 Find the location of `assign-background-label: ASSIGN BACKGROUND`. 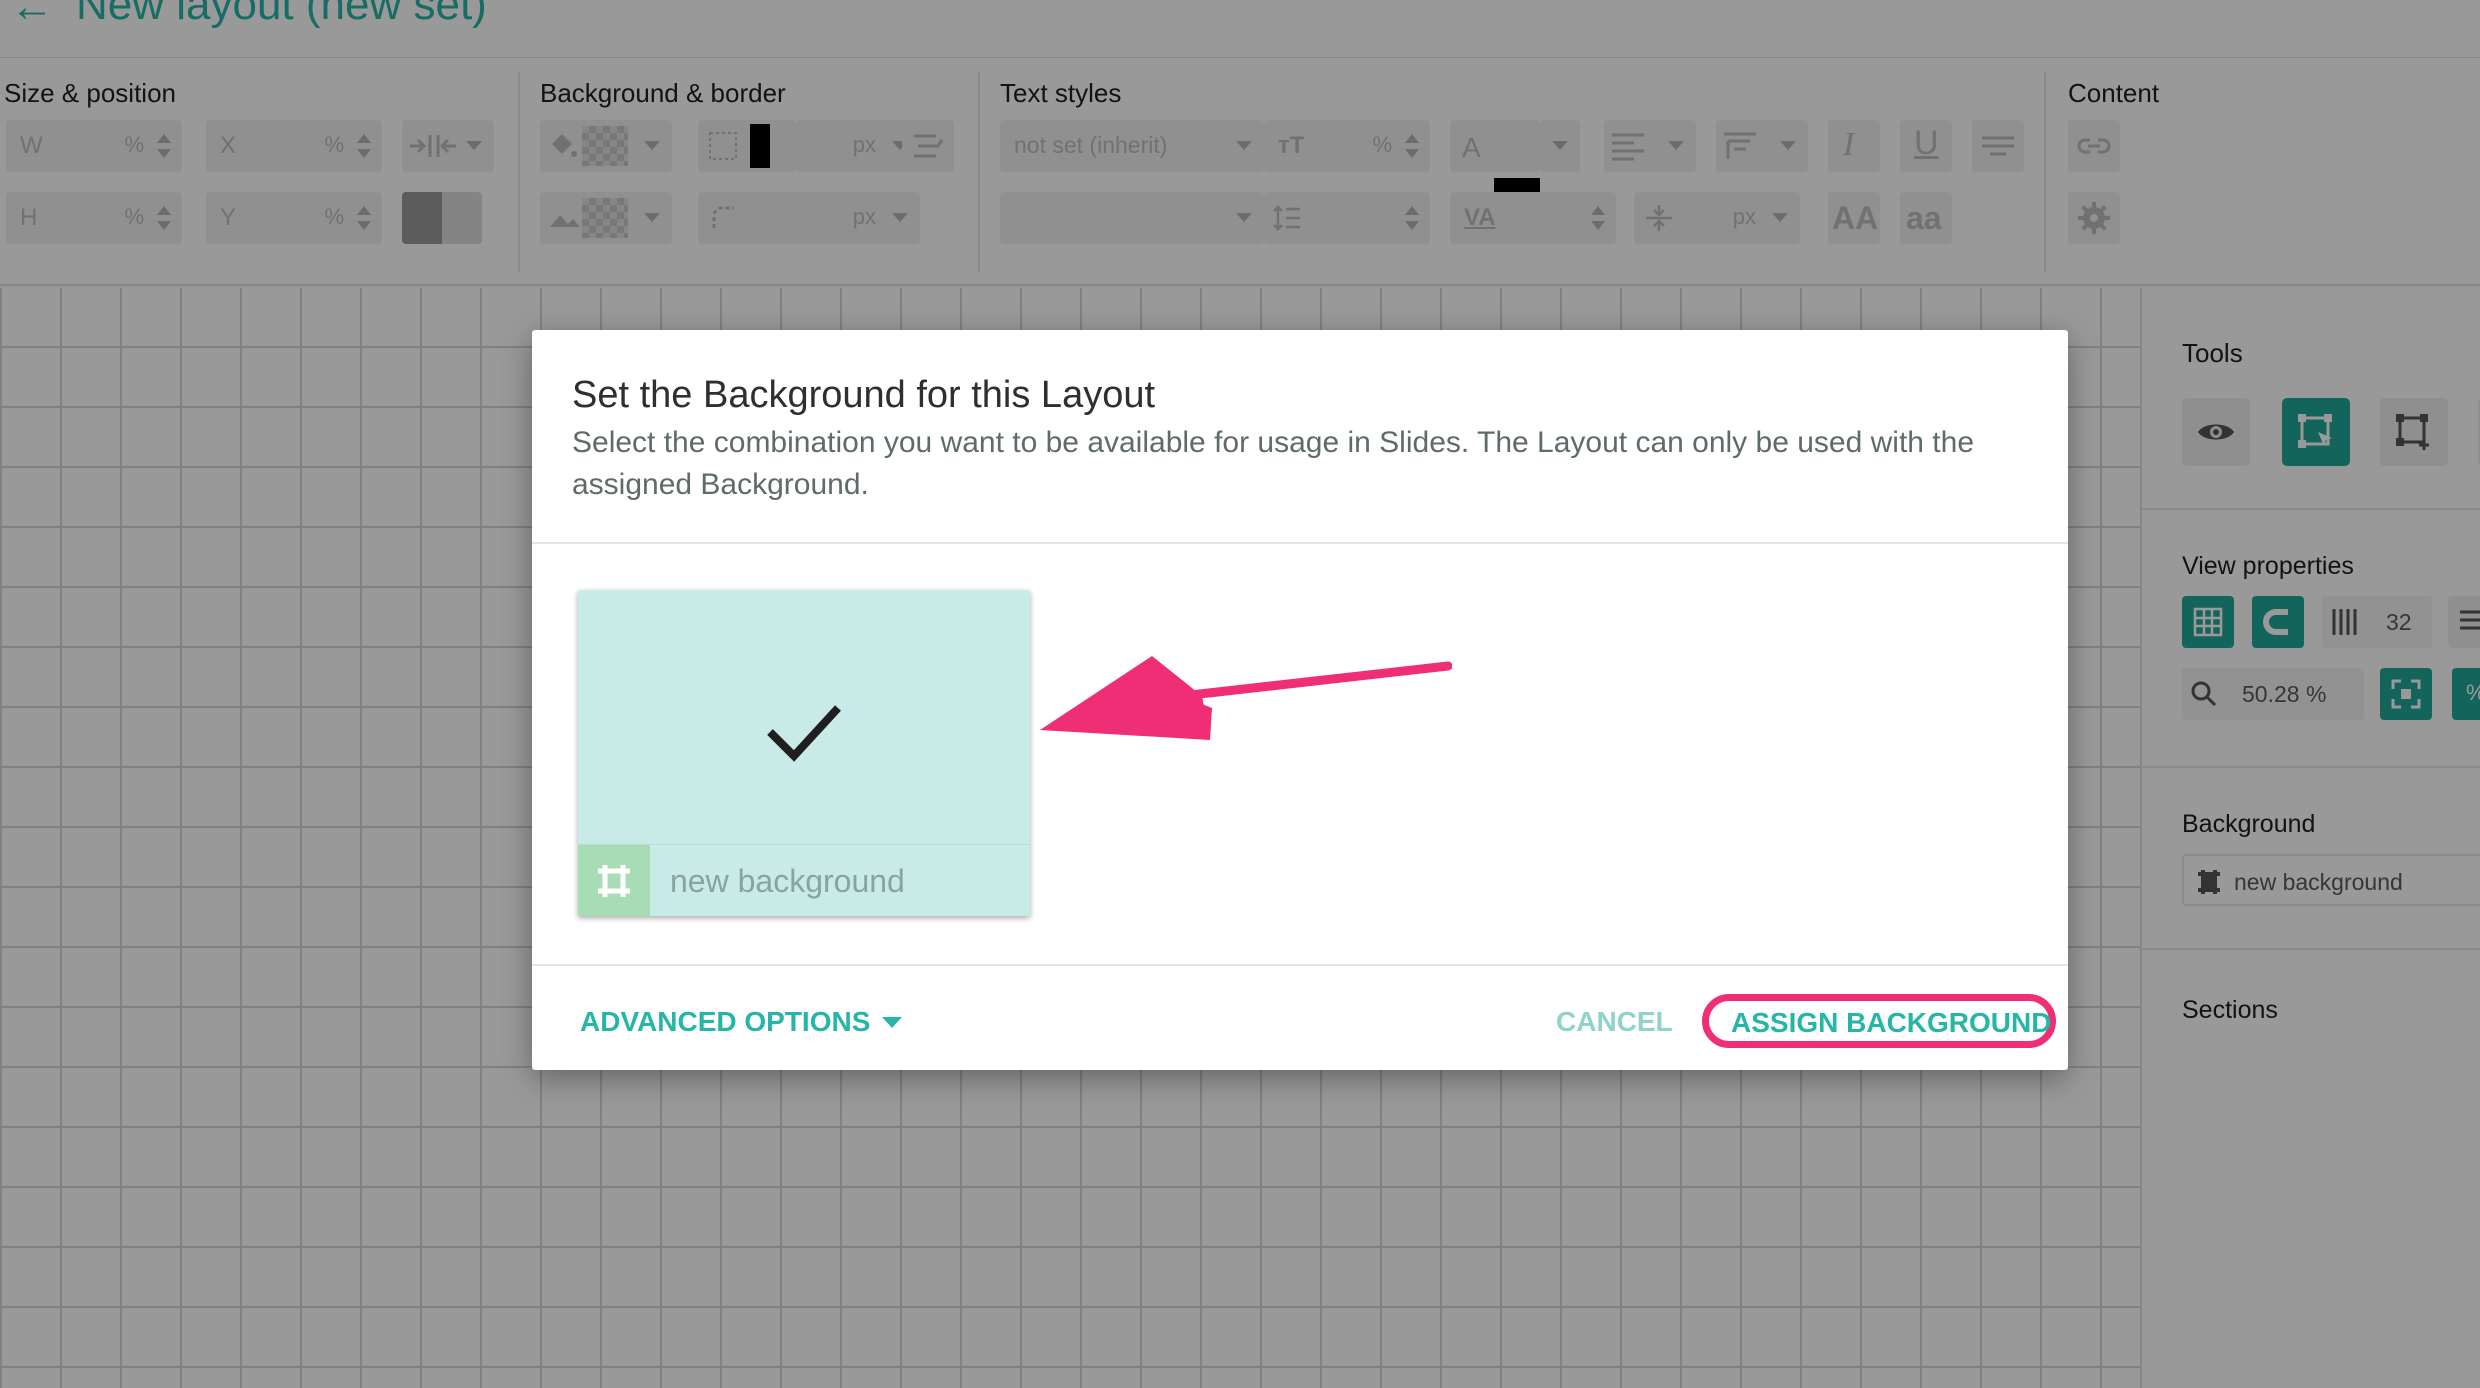

assign-background-label: ASSIGN BACKGROUND is located at coordinates (1891, 1022).